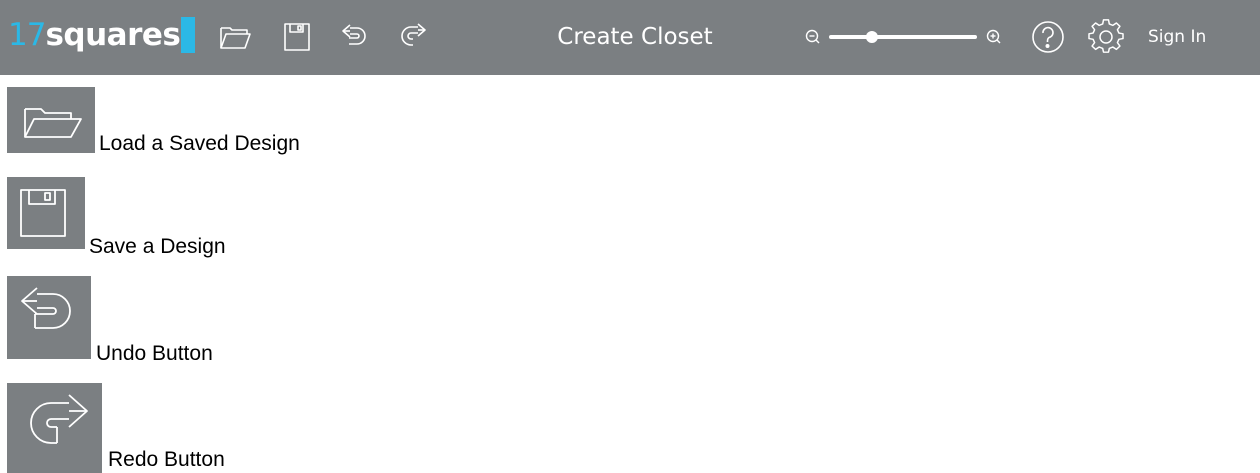 Image resolution: width=1260 pixels, height=473 pixels. Describe the element at coordinates (27, 35) in the screenshot. I see `logo-number: 17` at that location.